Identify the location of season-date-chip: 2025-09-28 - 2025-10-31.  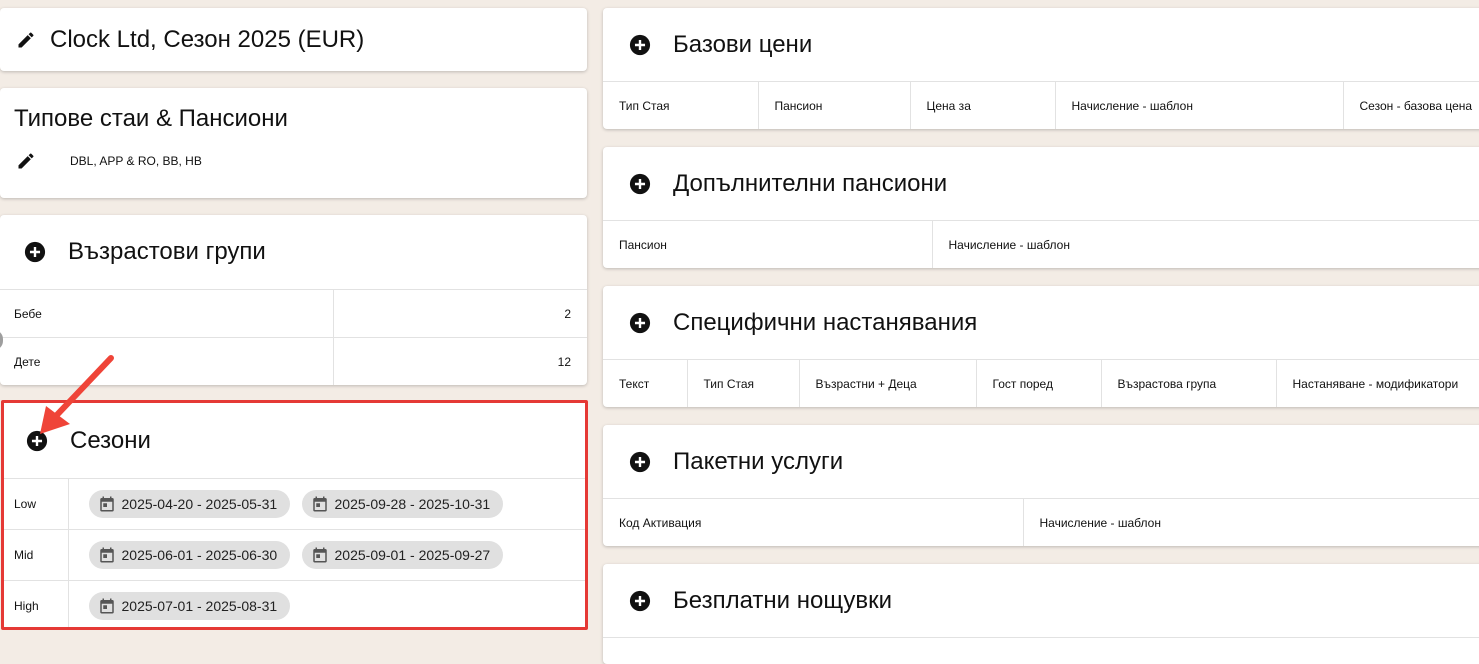
(402, 504).